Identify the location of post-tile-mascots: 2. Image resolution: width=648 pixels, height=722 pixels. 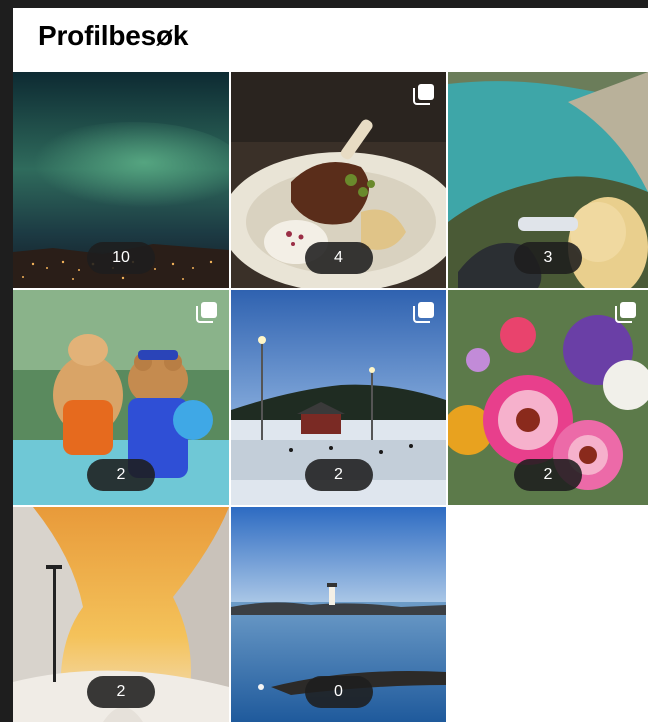
(121, 397).